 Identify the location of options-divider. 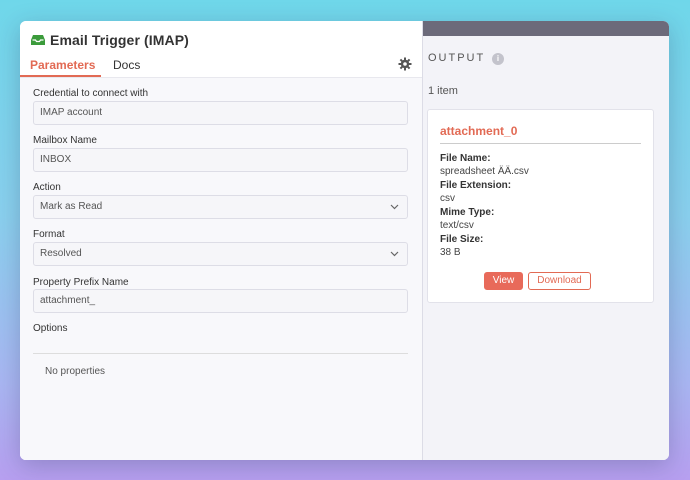
(220, 353).